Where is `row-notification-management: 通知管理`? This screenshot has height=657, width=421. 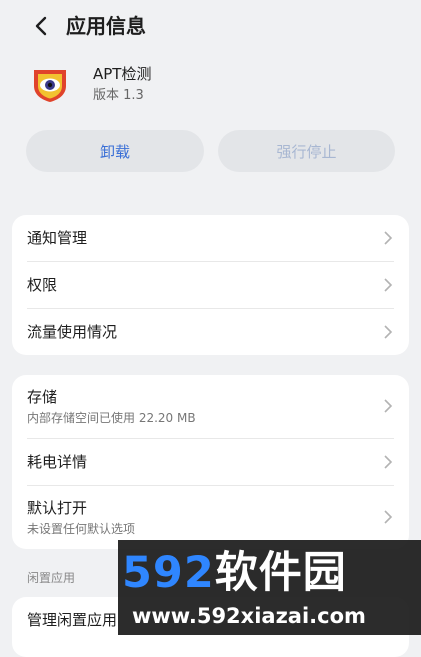
row-notification-management: 通知管理 is located at coordinates (210, 238).